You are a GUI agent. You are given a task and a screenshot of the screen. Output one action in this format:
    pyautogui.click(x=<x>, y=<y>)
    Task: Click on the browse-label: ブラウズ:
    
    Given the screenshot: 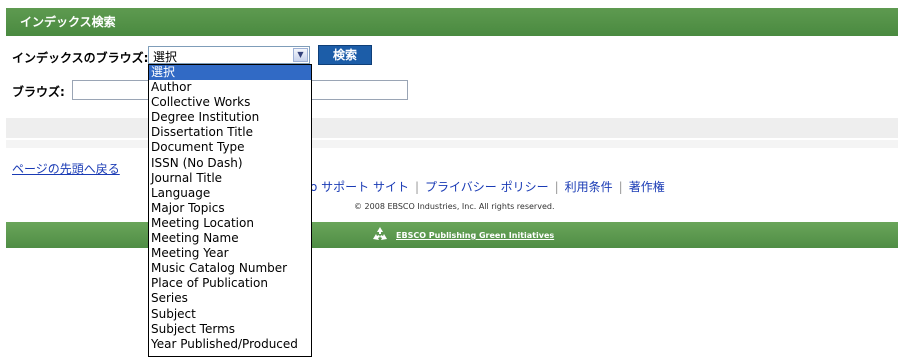 What is the action you would take?
    pyautogui.click(x=38, y=92)
    